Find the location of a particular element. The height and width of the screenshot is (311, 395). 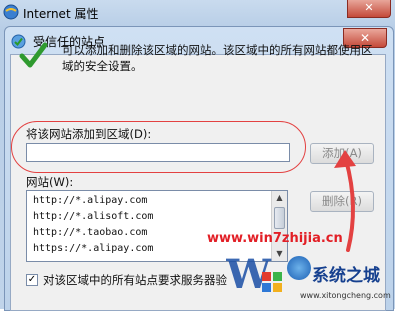

watermark-url: www.xitongcheng.com is located at coordinates (345, 295).